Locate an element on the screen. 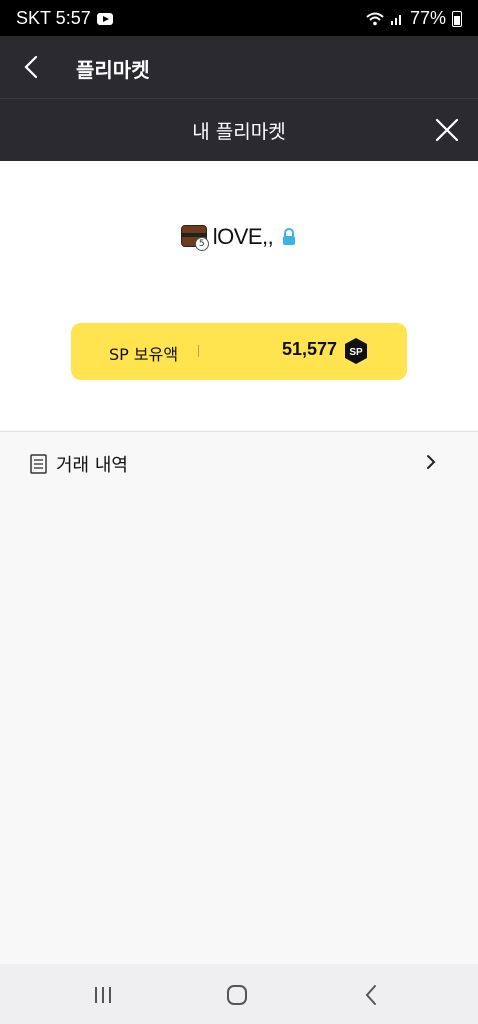 This screenshot has height=1024, width=478. back-button is located at coordinates (31, 67).